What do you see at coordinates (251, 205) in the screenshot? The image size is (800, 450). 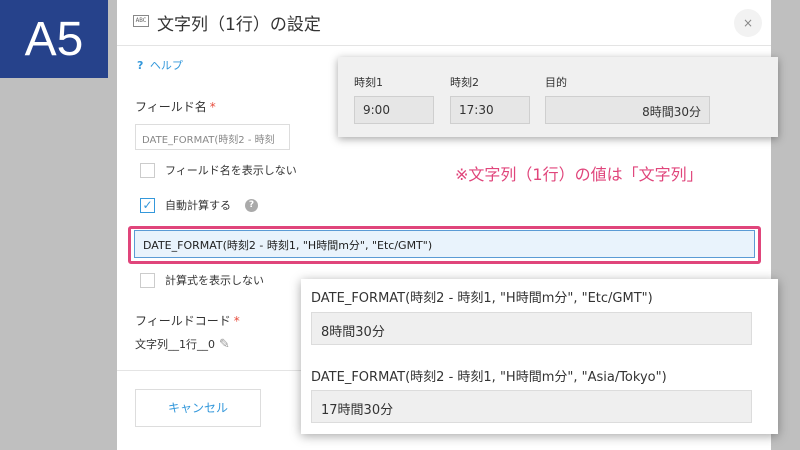 I see `question-icon: ?` at bounding box center [251, 205].